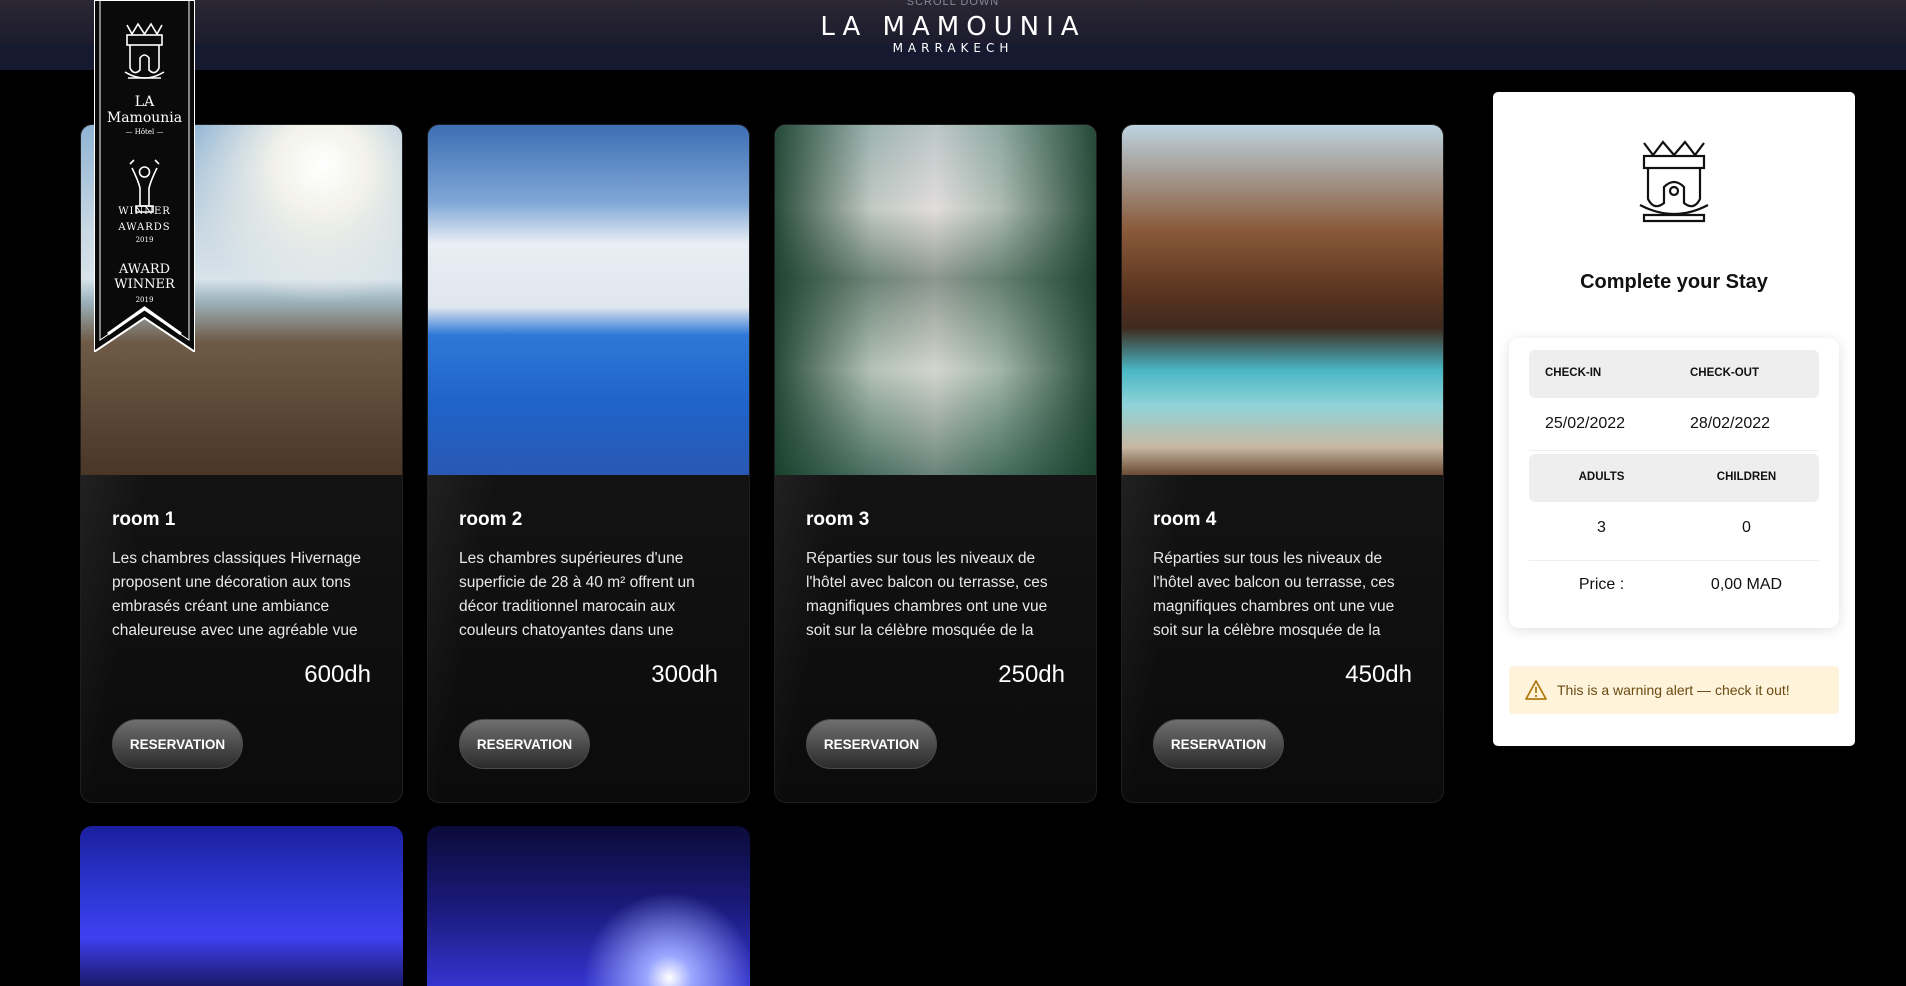  Describe the element at coordinates (144, 102) in the screenshot. I see `ribbon-hotel-line1: LA` at that location.